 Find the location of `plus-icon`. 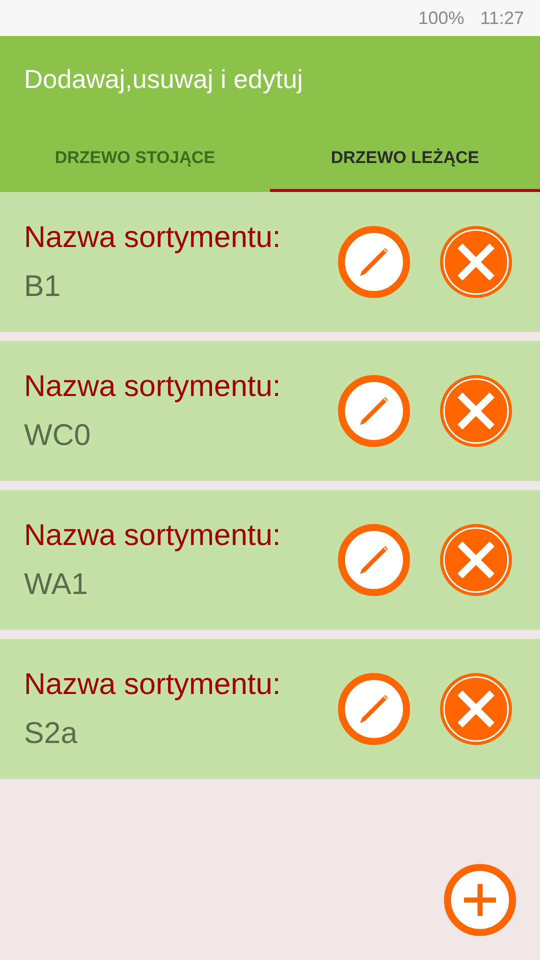

plus-icon is located at coordinates (480, 900).